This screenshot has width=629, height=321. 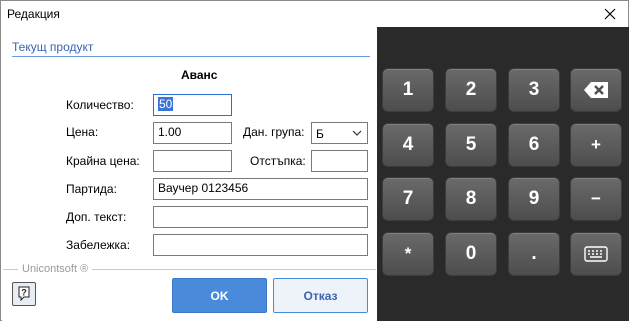 What do you see at coordinates (278, 161) in the screenshot?
I see `discount-label: Отстъпка:` at bounding box center [278, 161].